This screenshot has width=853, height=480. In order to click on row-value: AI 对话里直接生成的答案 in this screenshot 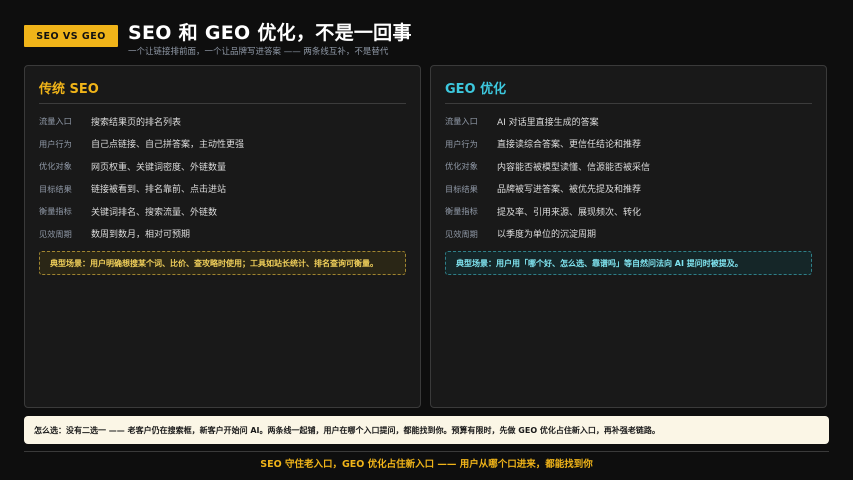, I will do `click(548, 122)`.